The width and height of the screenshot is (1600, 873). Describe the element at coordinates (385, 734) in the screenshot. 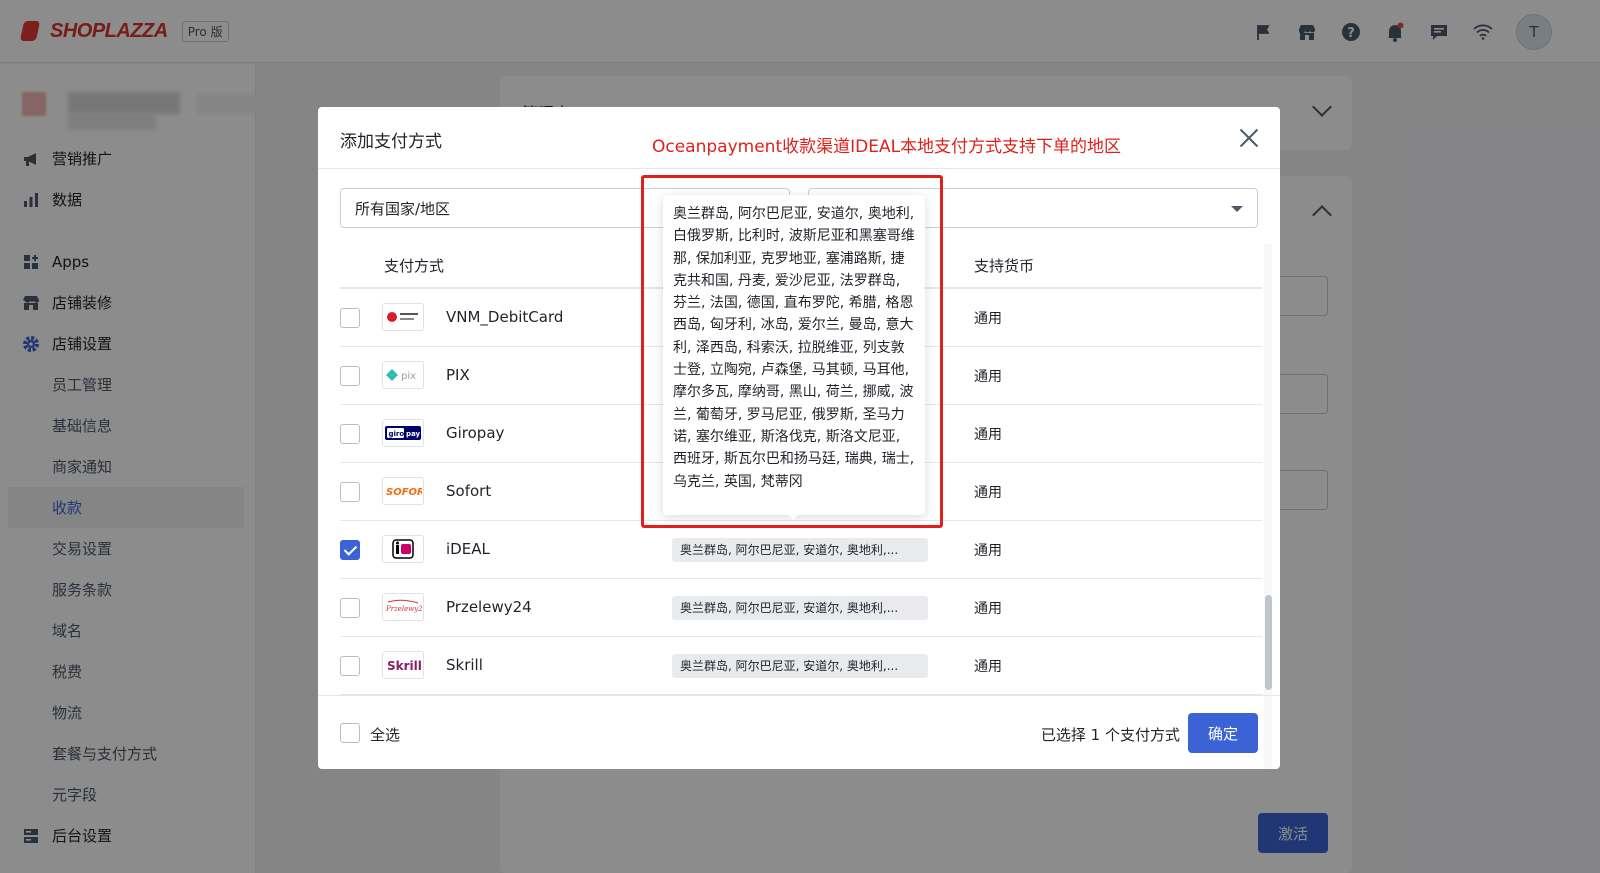

I see `select-all-label: 全选` at that location.